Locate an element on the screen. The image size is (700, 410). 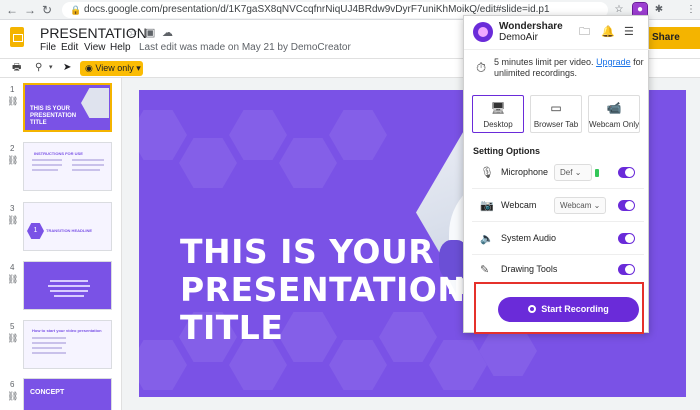
microphone-toggle is located at coordinates (626, 172).